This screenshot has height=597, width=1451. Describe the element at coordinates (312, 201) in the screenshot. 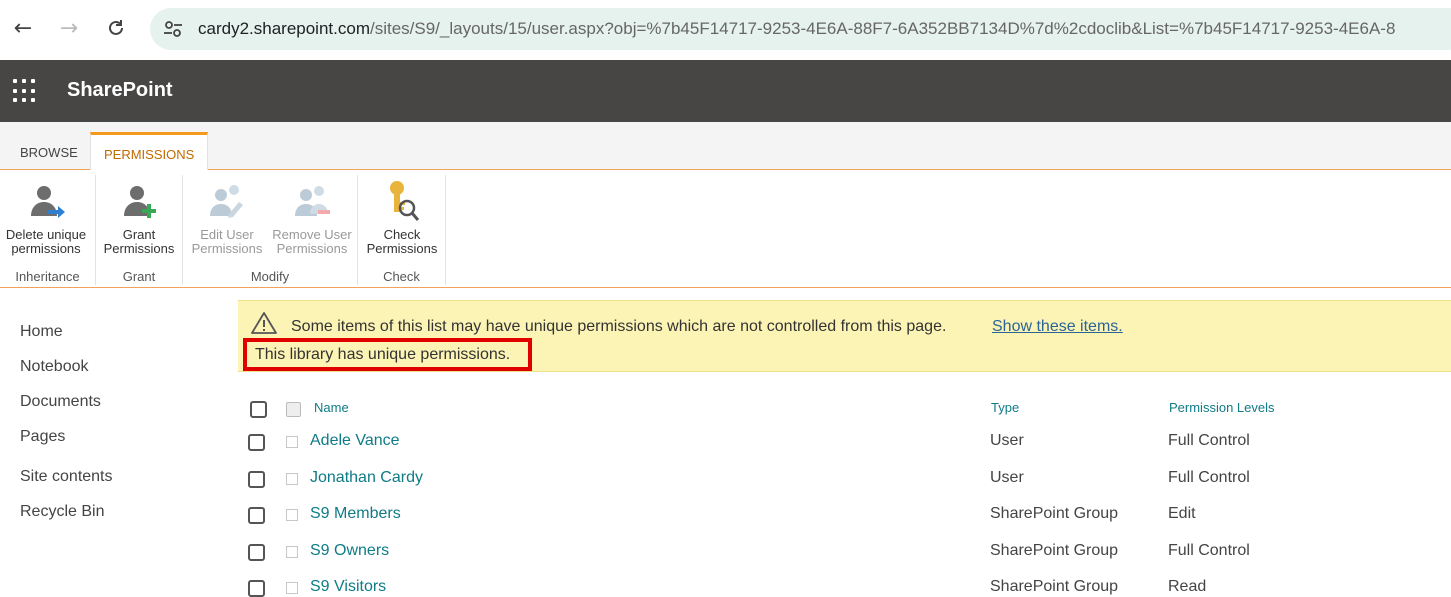

I see `remove-user-permissions-icon` at that location.